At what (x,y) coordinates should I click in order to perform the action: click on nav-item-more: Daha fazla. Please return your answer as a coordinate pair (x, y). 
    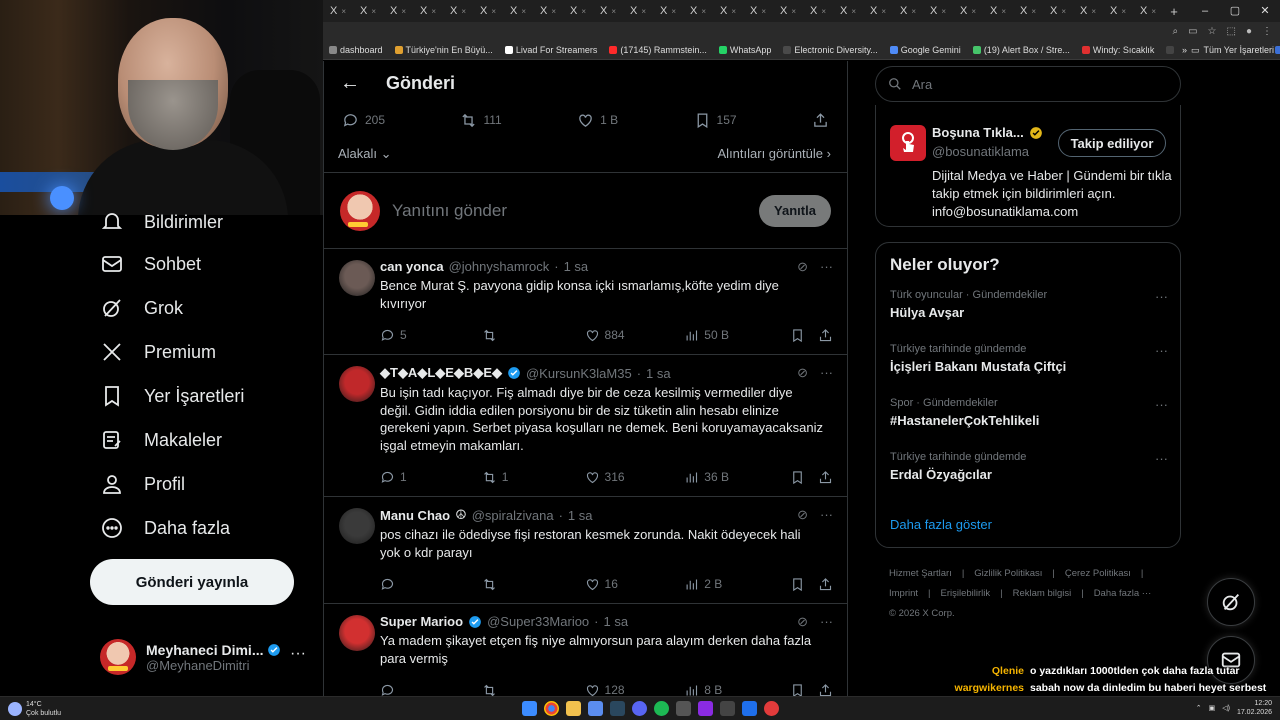
    Looking at the image, I should click on (165, 528).